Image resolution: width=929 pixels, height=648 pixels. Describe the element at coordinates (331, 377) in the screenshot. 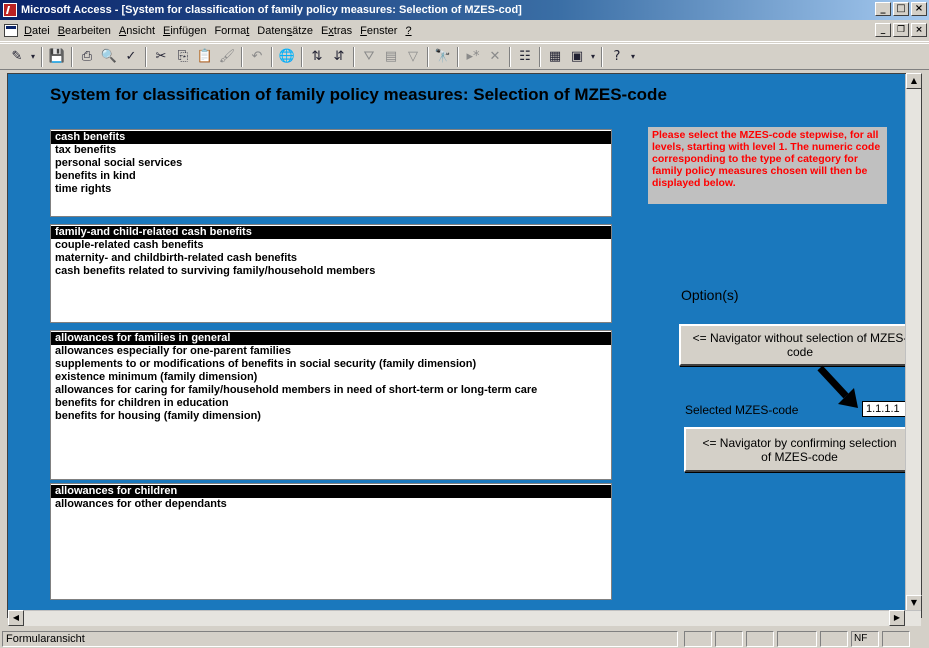

I see `list-item: existence minimum (family dimension)` at that location.